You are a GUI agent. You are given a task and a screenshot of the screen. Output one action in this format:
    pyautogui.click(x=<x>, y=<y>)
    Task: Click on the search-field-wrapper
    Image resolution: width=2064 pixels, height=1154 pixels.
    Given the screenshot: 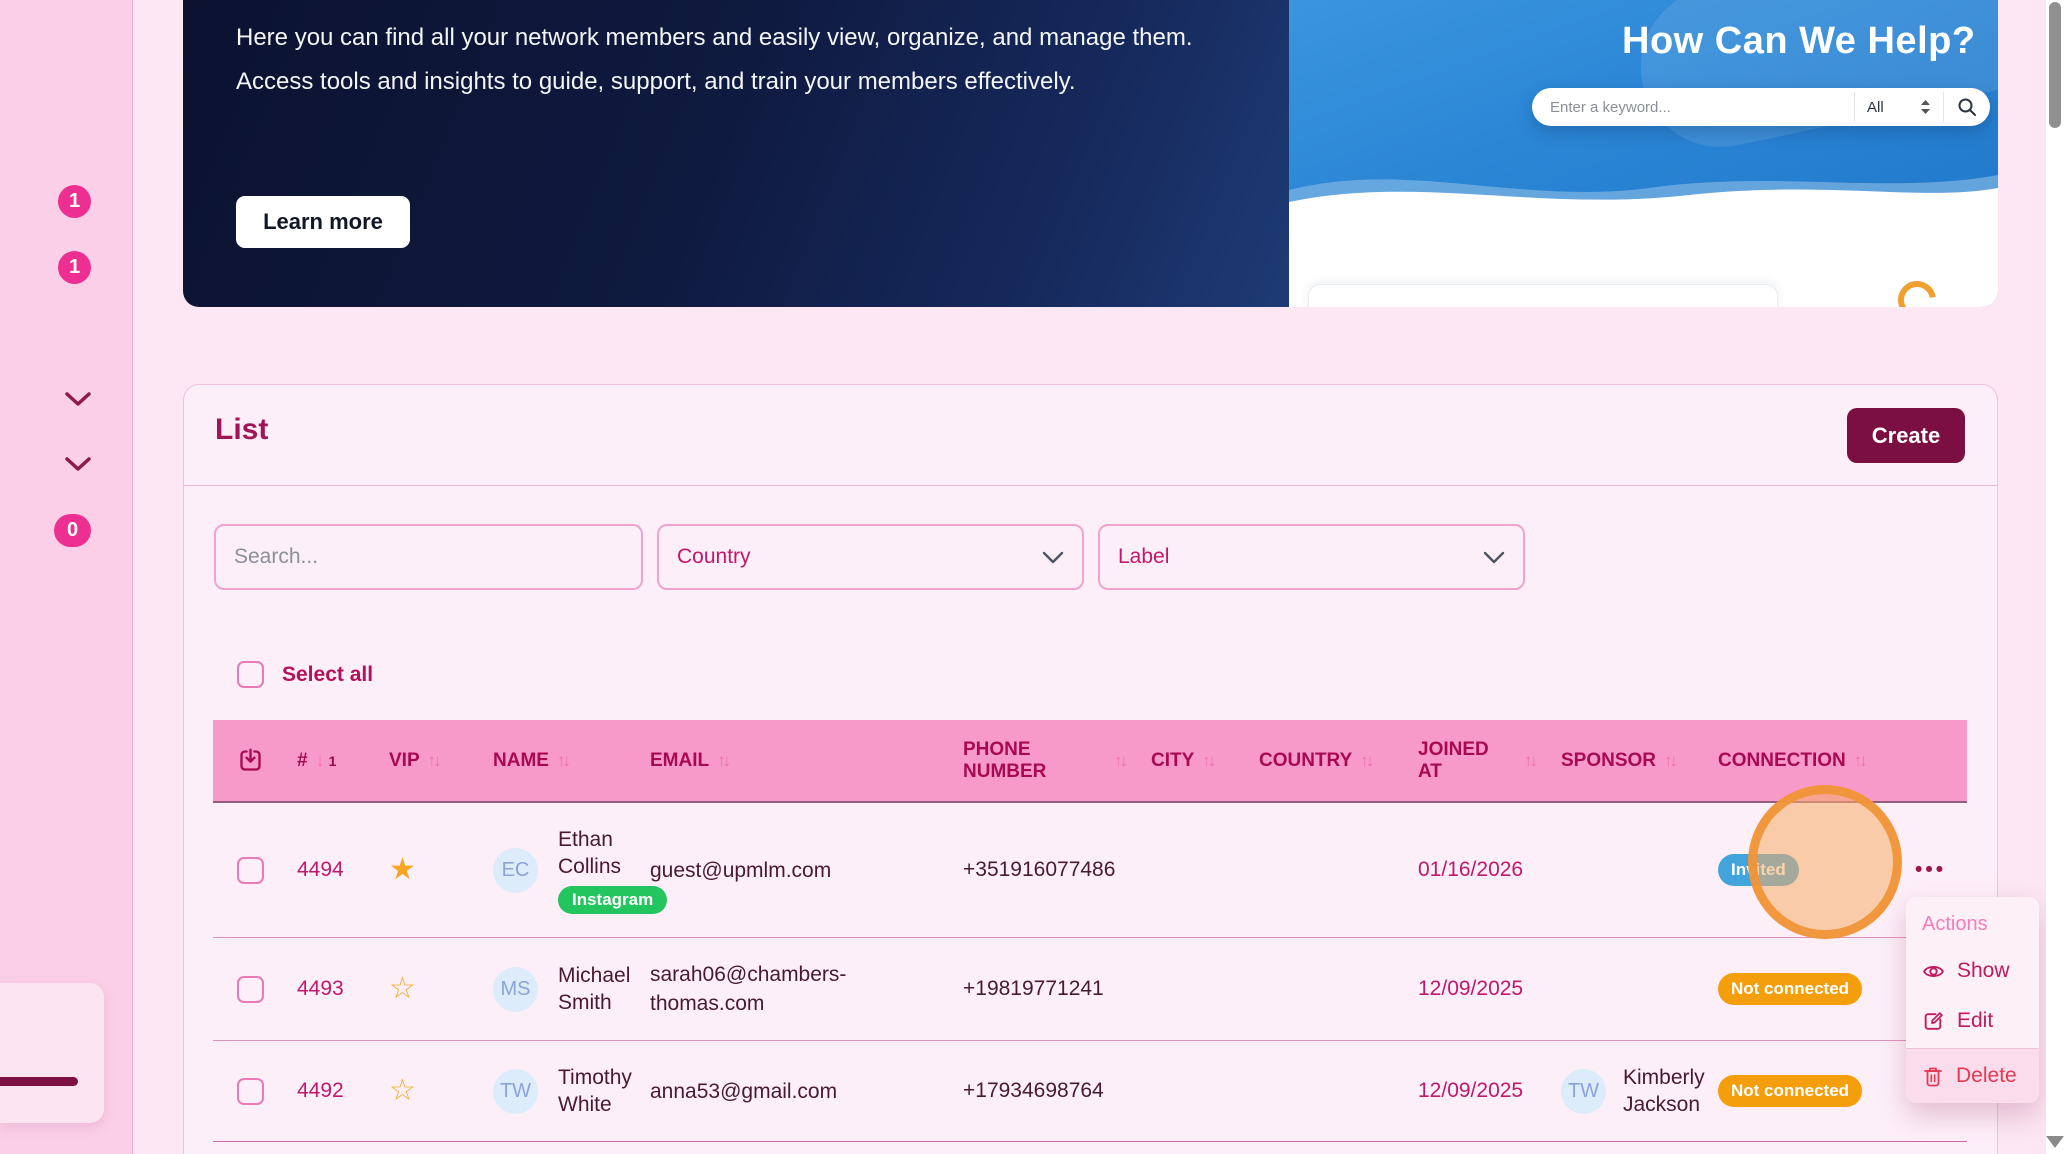 What is the action you would take?
    pyautogui.click(x=428, y=557)
    